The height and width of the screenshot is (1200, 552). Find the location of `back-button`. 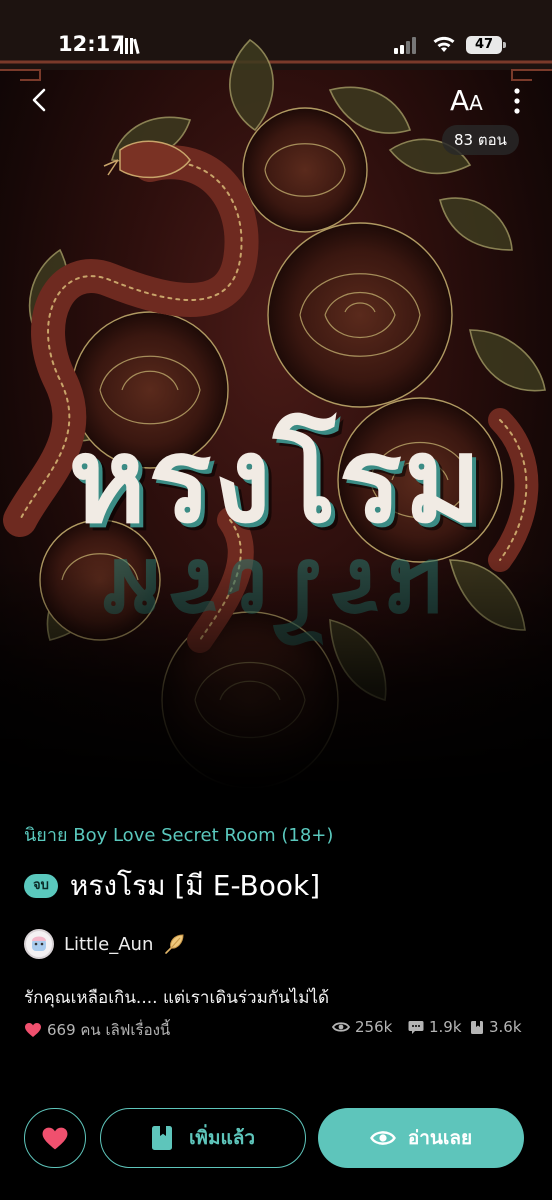

back-button is located at coordinates (40, 100).